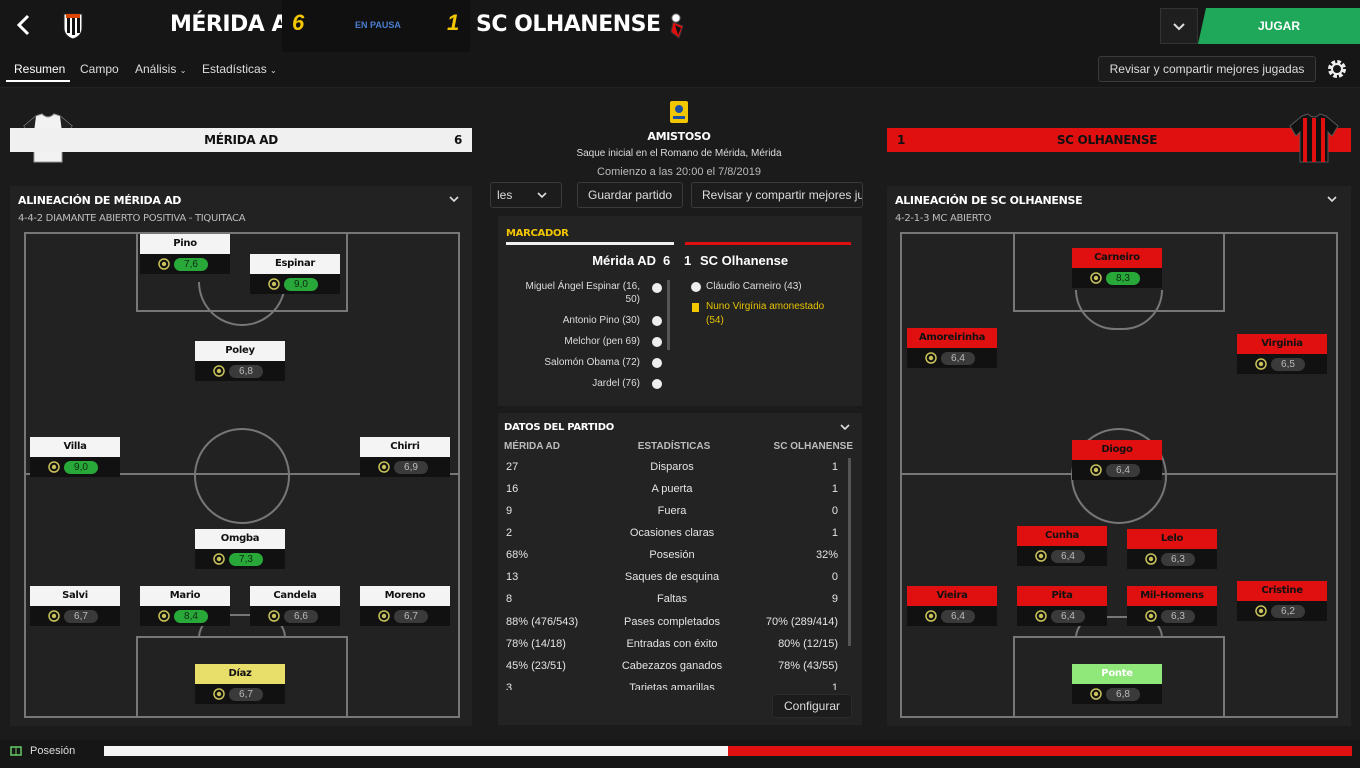 This screenshot has height=768, width=1360. Describe the element at coordinates (28, 26) in the screenshot. I see `back-button` at that location.